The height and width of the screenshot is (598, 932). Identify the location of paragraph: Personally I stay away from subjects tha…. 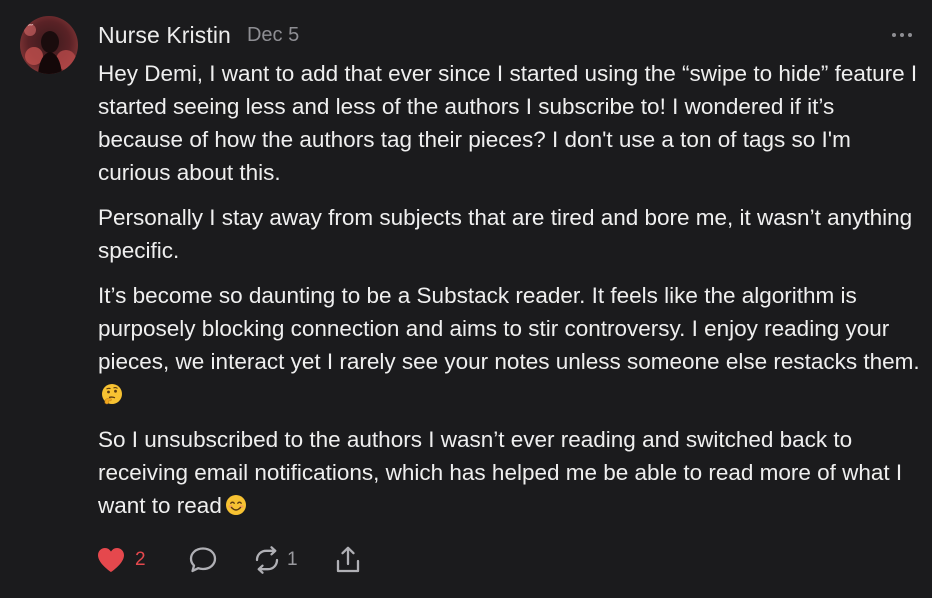
(505, 234).